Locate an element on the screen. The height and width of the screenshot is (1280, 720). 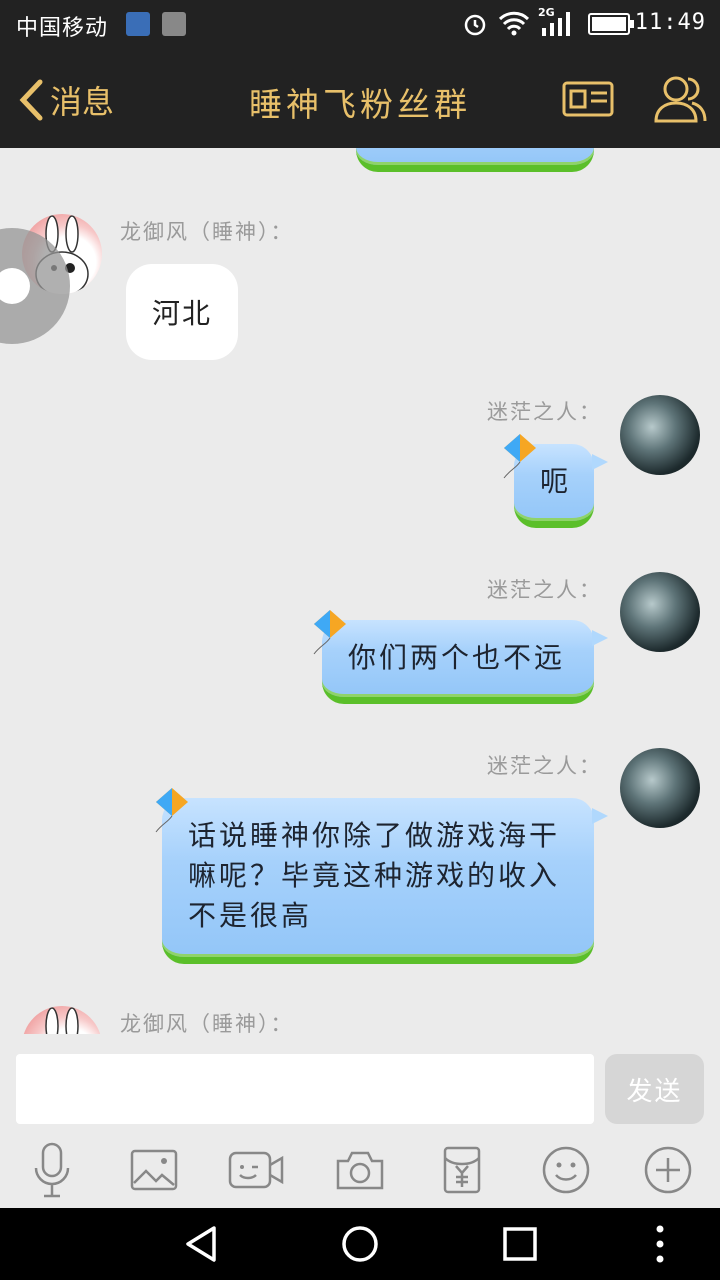
id-card-icon is located at coordinates (588, 99).